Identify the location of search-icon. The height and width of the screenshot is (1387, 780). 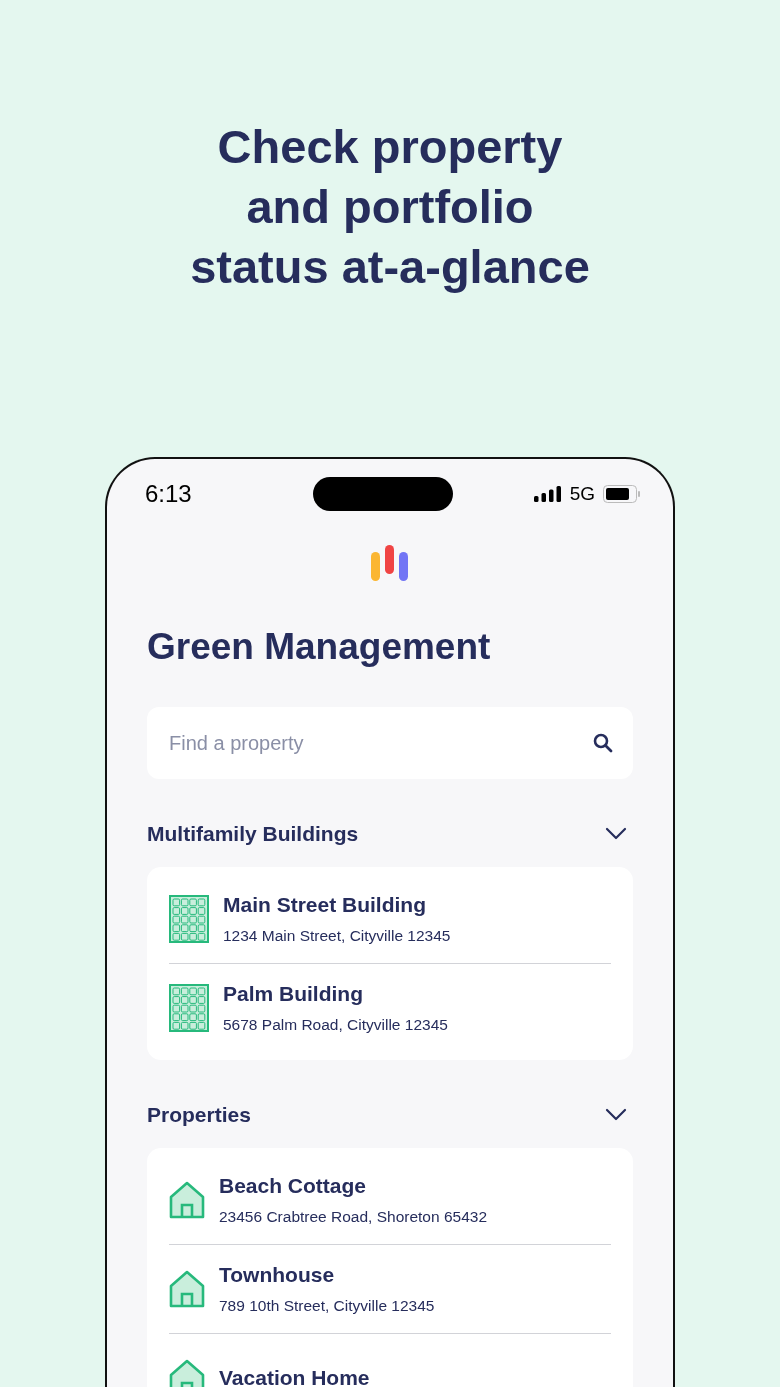
(603, 743).